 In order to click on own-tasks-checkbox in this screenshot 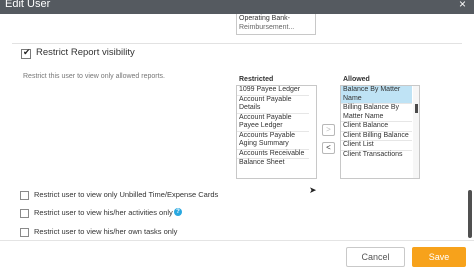, I will do `click(24, 232)`.